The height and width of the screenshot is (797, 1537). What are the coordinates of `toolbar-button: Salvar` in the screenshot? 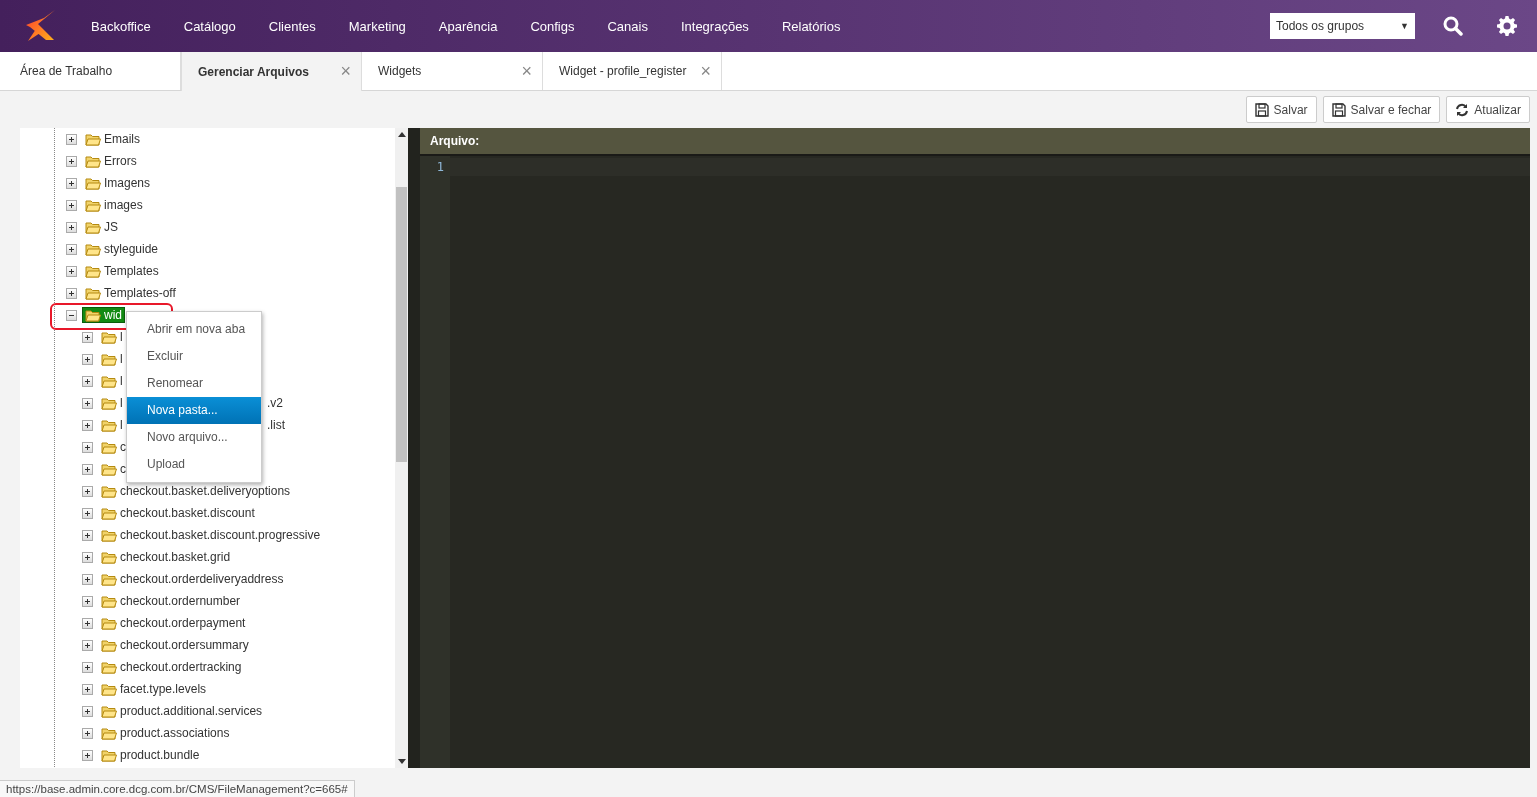 It's located at (1281, 109).